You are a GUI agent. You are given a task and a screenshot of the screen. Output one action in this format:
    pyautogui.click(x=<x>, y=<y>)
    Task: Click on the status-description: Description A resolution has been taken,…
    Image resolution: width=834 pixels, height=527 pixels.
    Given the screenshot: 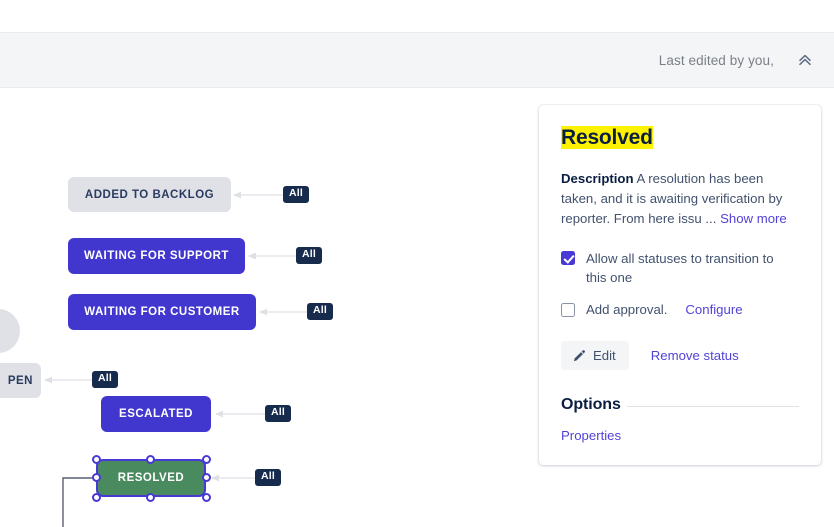 What is the action you would take?
    pyautogui.click(x=680, y=199)
    